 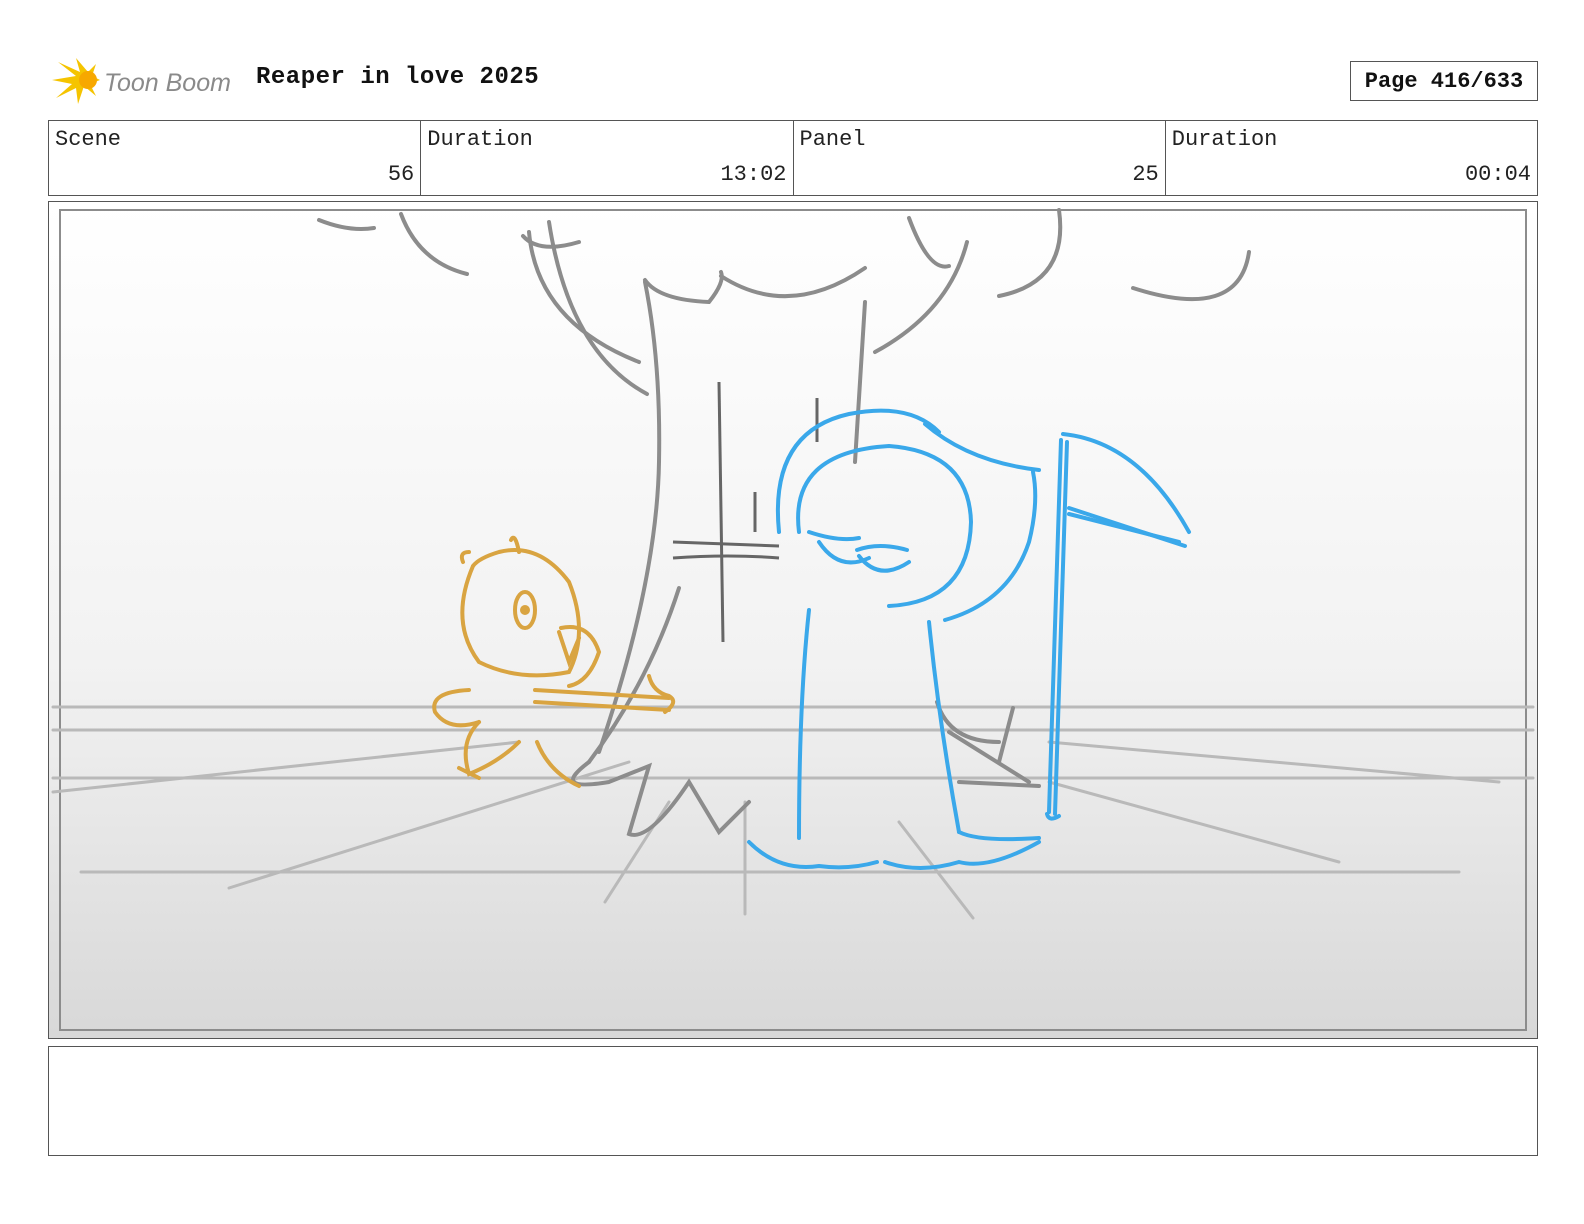 I want to click on panel-duration-cell: Duration 00:04, so click(x=1351, y=158).